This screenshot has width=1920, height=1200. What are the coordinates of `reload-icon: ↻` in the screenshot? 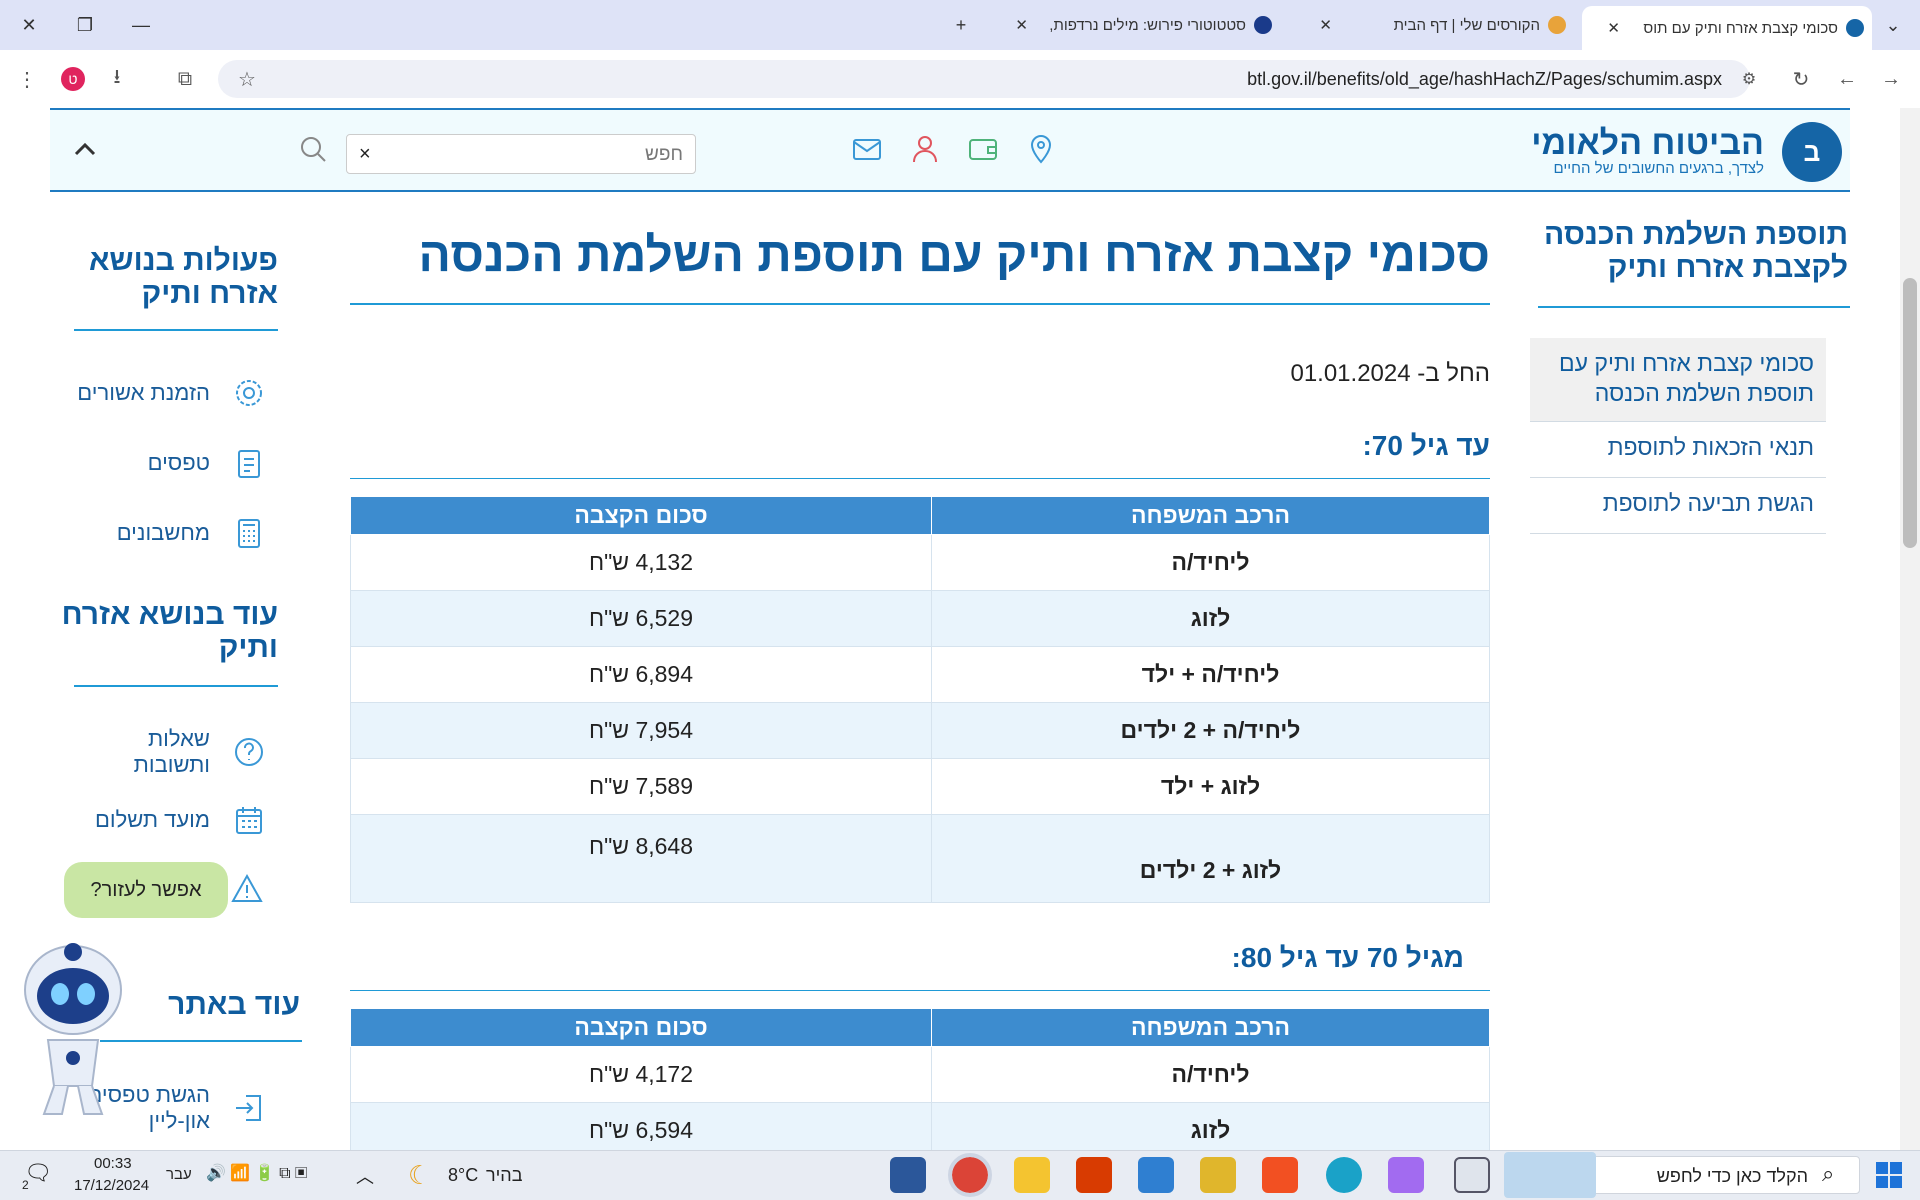 It's located at (1801, 79).